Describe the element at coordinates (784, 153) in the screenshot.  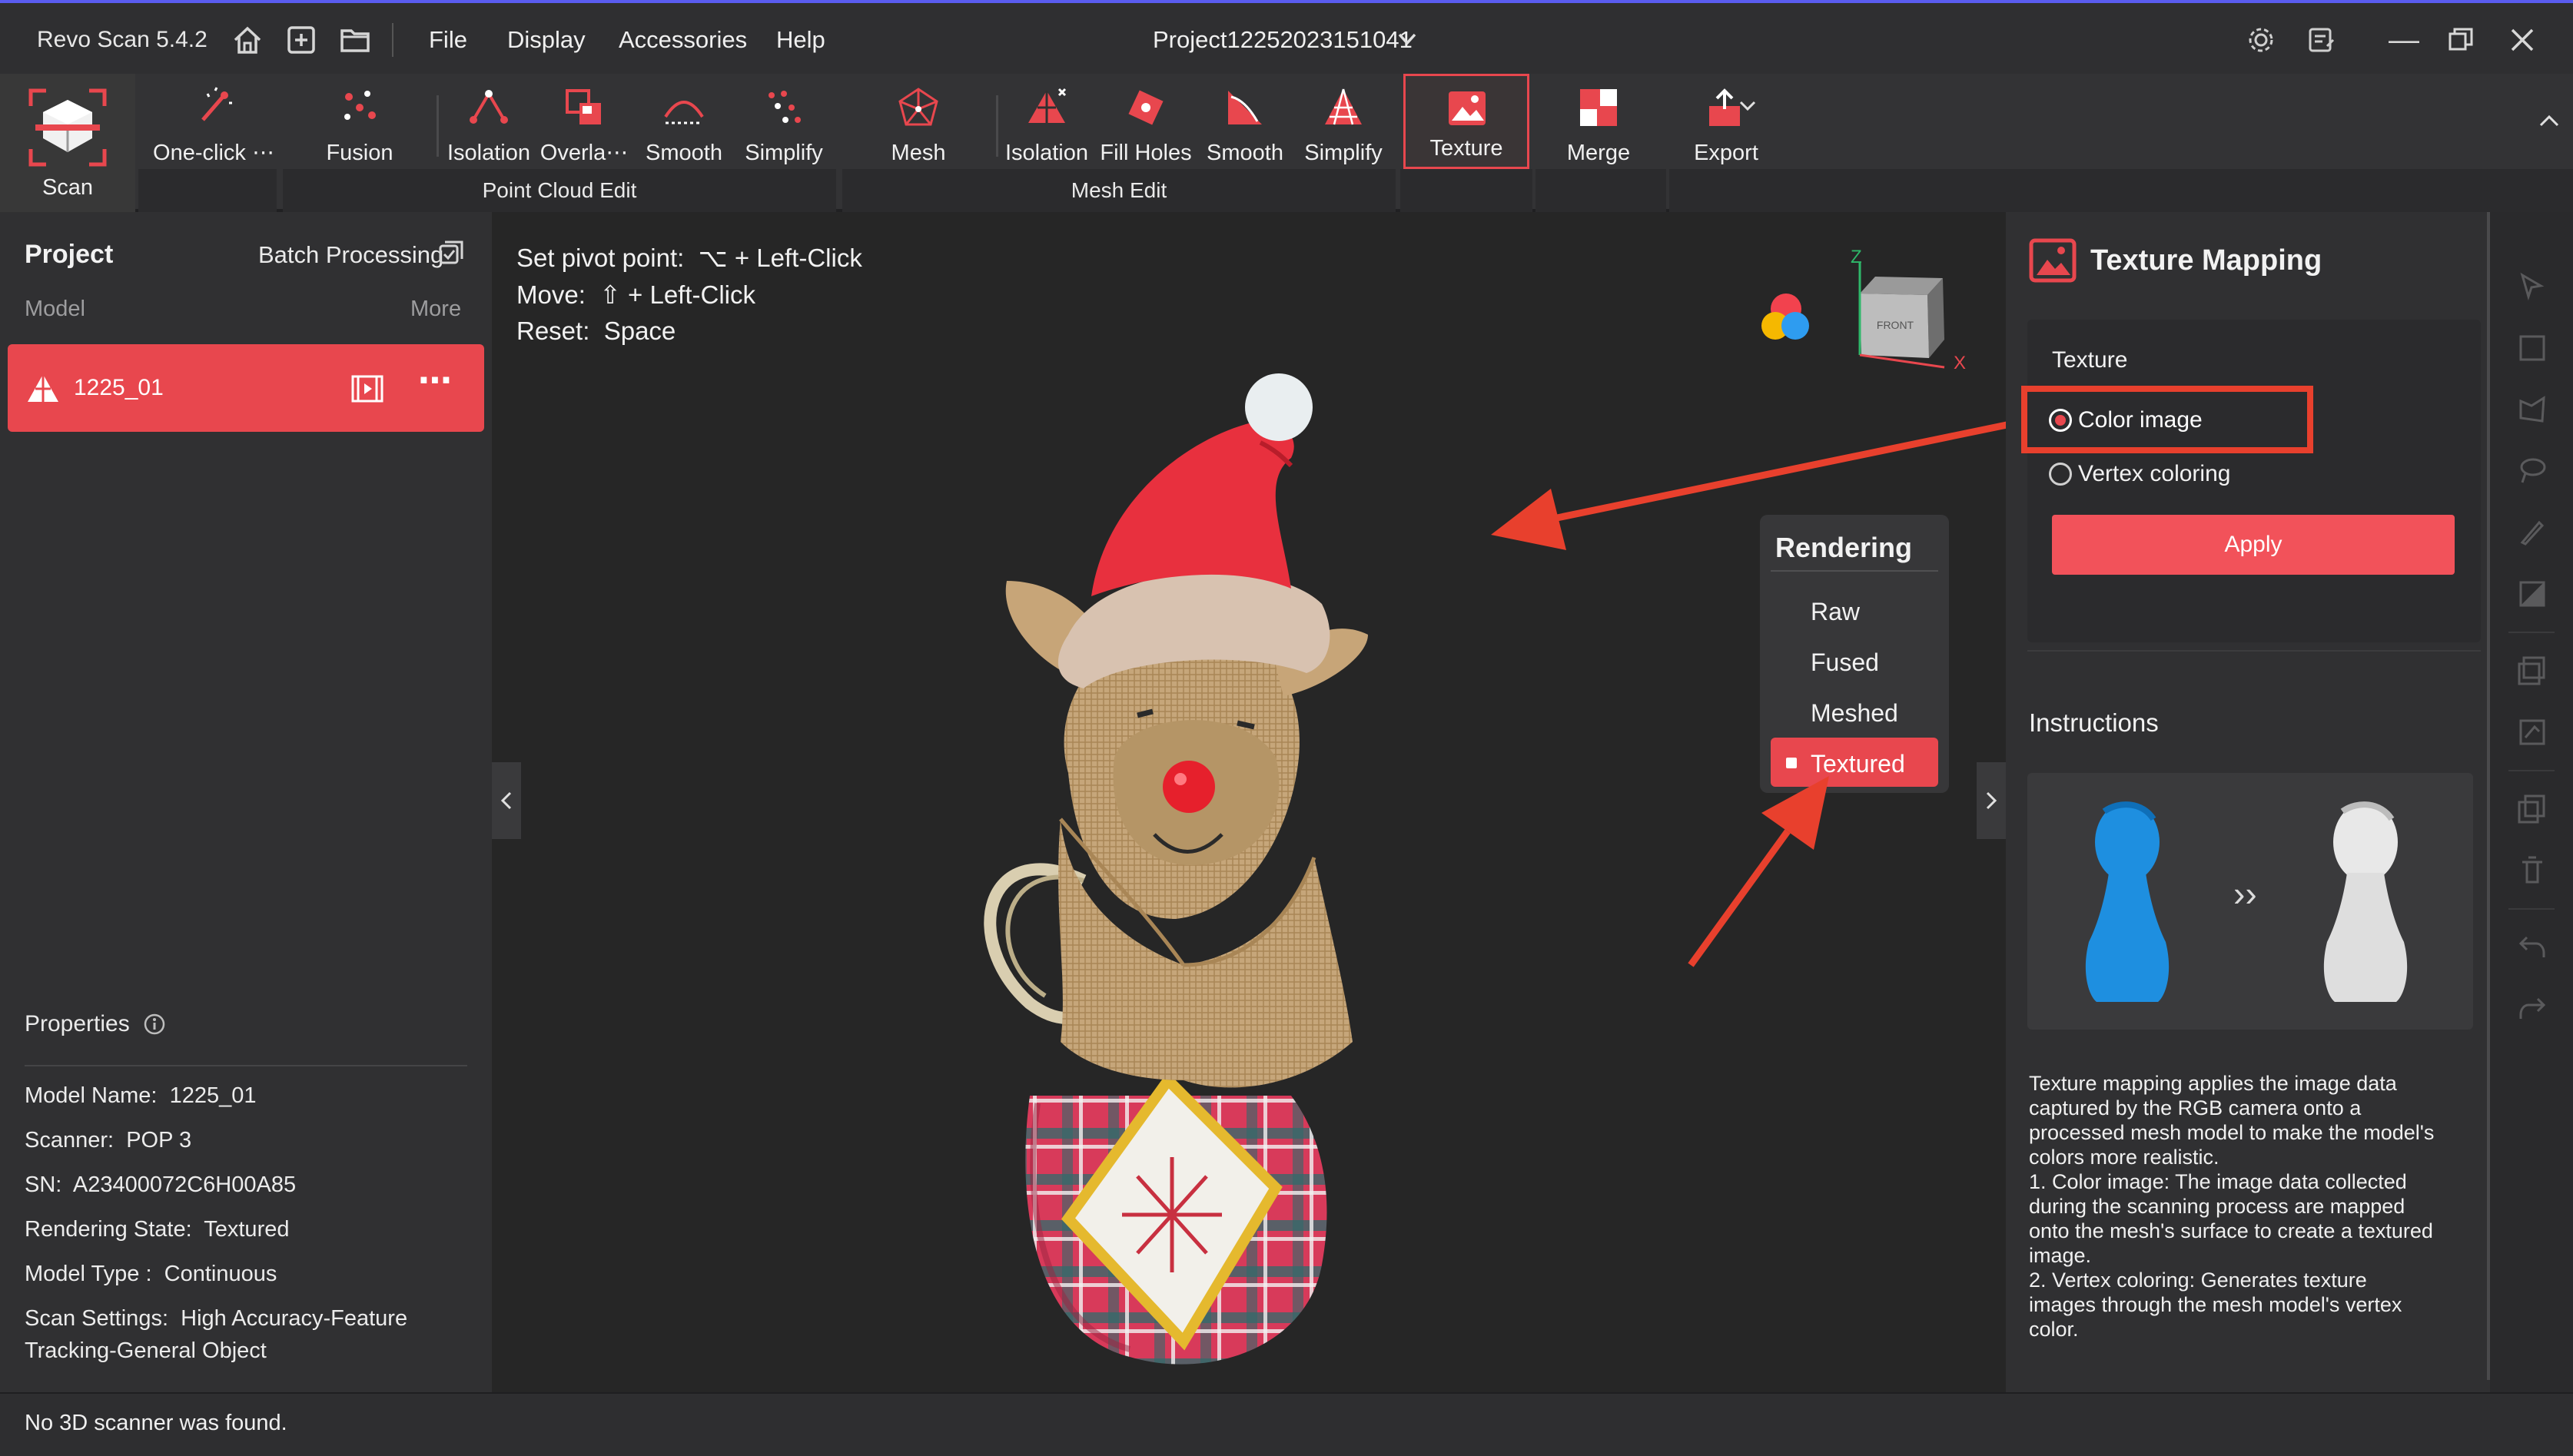
I see `pc-simplify-label: Simplify` at that location.